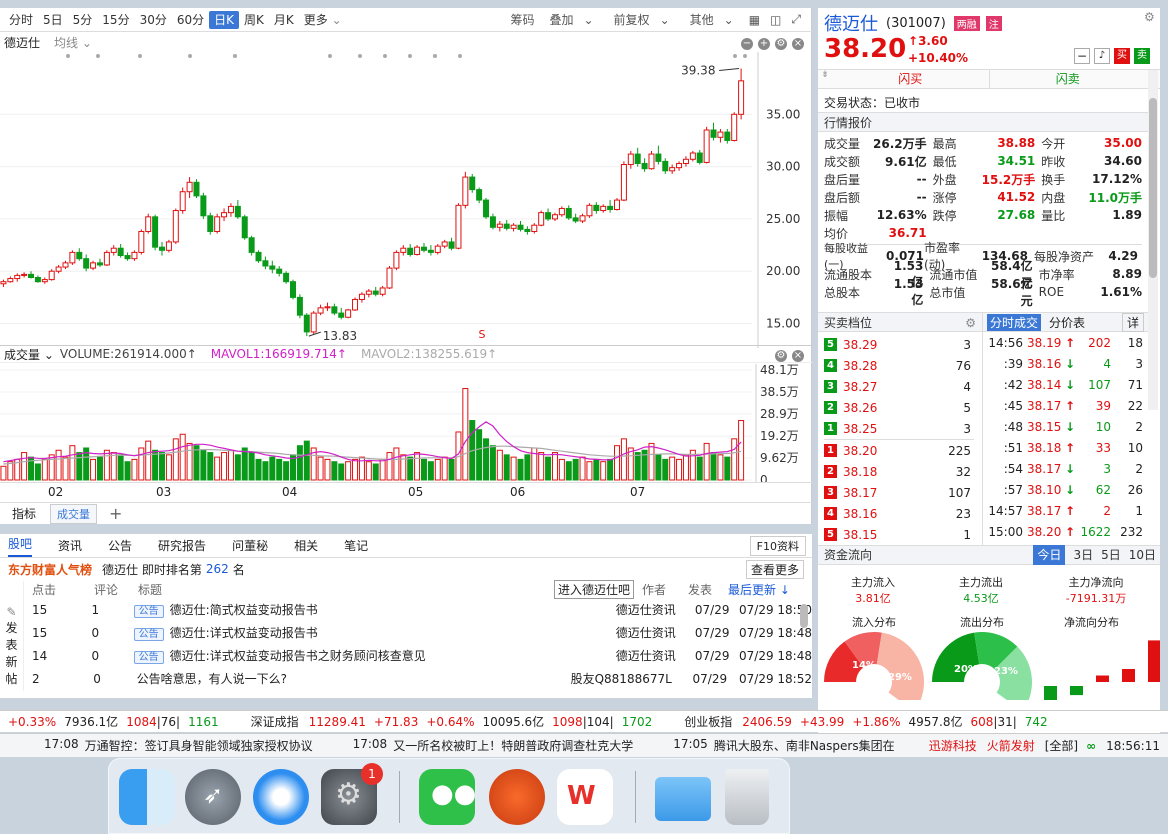  Describe the element at coordinates (74, 513) in the screenshot. I see `indicator-tab-volume: 成交量` at that location.